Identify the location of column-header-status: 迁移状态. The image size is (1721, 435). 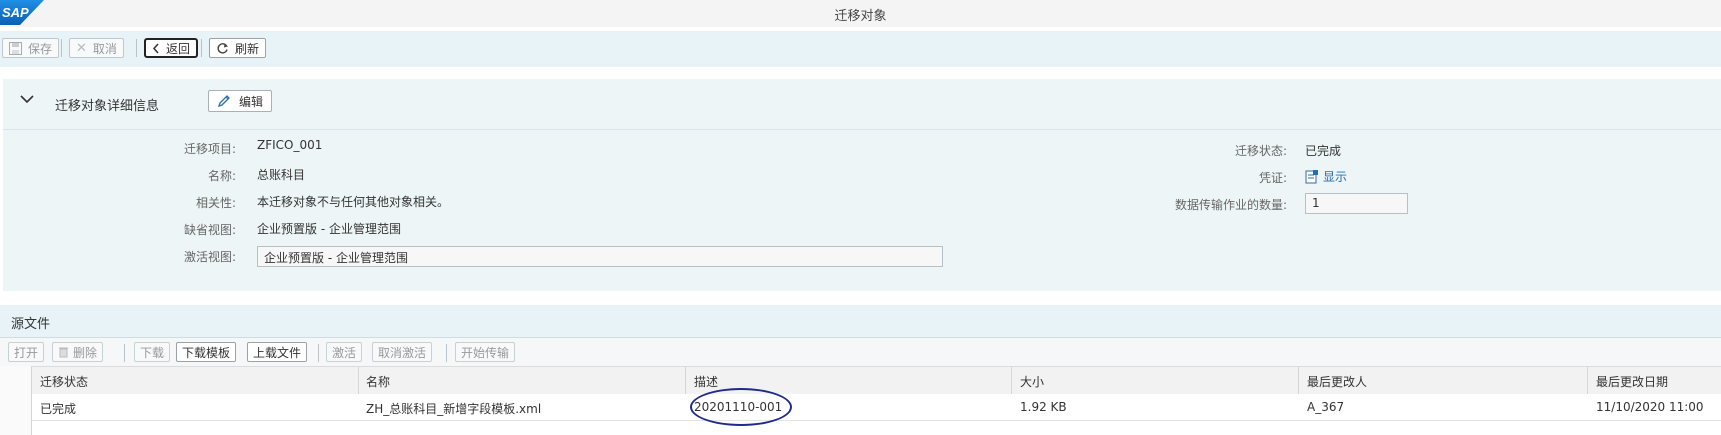
(64, 381).